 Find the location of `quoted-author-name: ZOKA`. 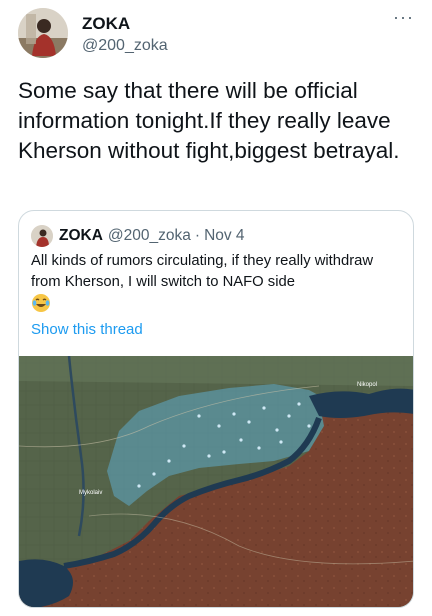

quoted-author-name: ZOKA is located at coordinates (81, 235).